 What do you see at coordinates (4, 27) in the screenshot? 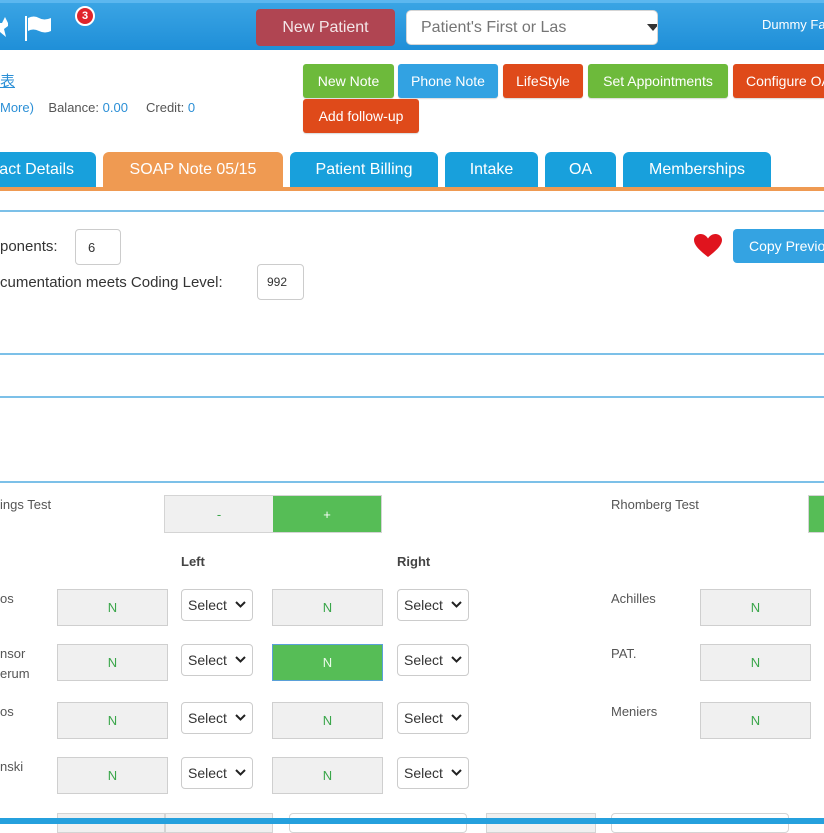
I see `star-icon` at bounding box center [4, 27].